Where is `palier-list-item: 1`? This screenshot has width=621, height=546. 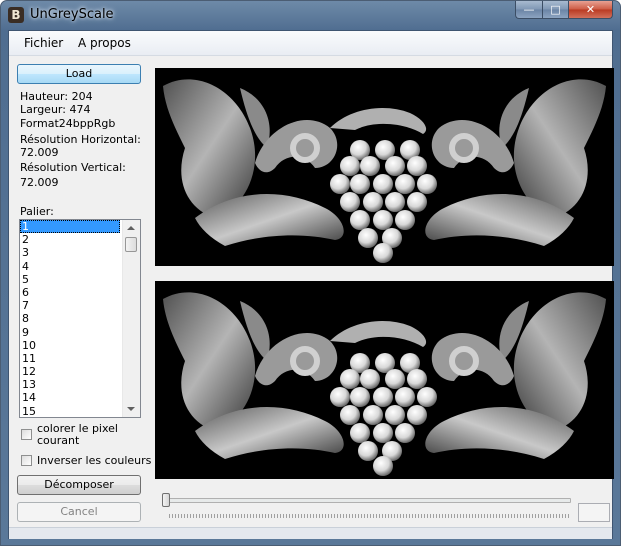 palier-list-item: 1 is located at coordinates (70, 227).